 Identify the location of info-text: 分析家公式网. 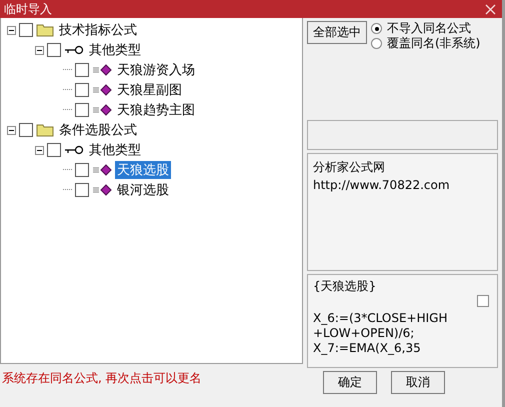
(349, 167).